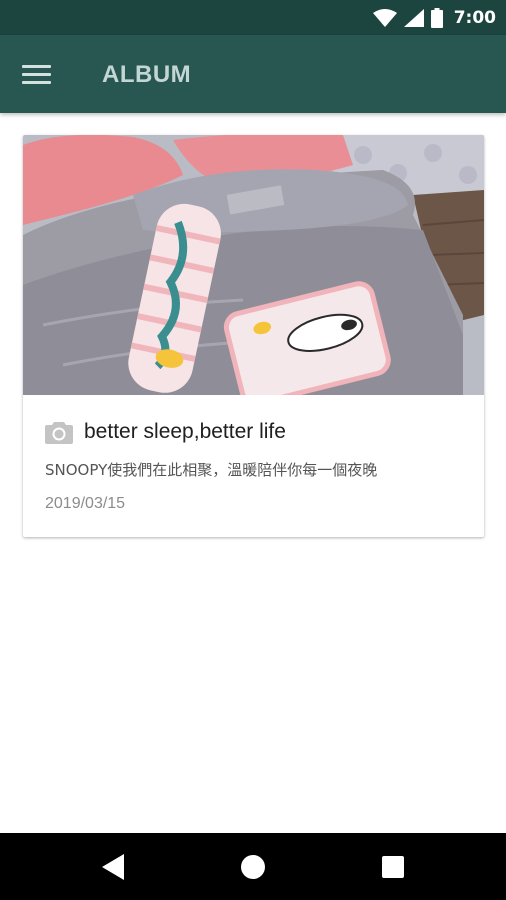  Describe the element at coordinates (85, 503) in the screenshot. I see `card-date: 2019/03/15` at that location.